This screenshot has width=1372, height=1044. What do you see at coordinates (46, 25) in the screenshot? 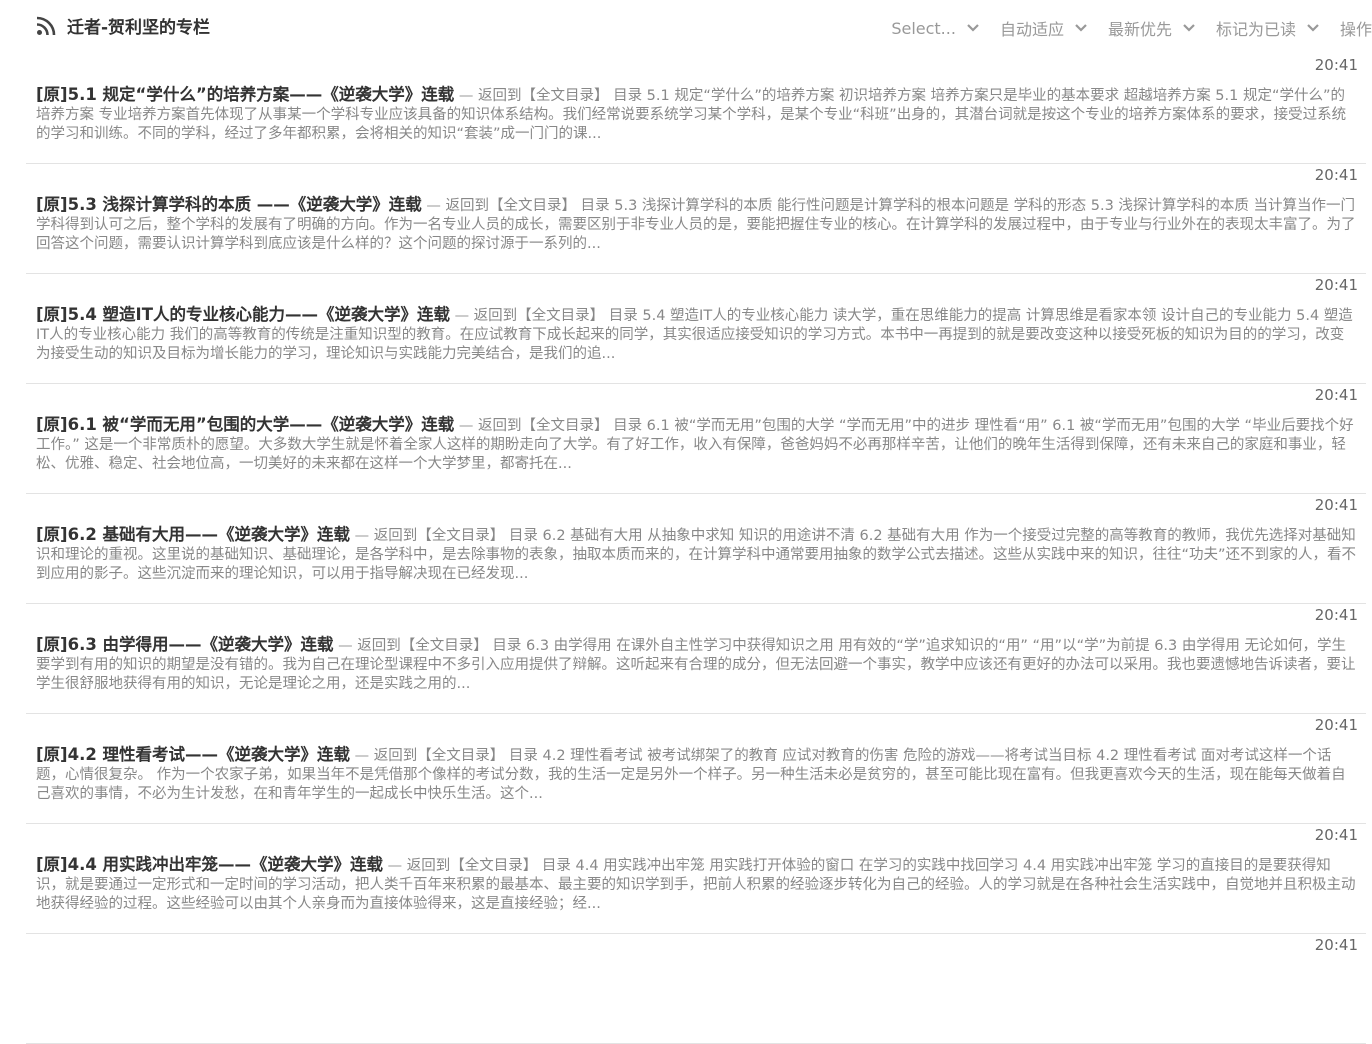
I see `rss-icon` at bounding box center [46, 25].